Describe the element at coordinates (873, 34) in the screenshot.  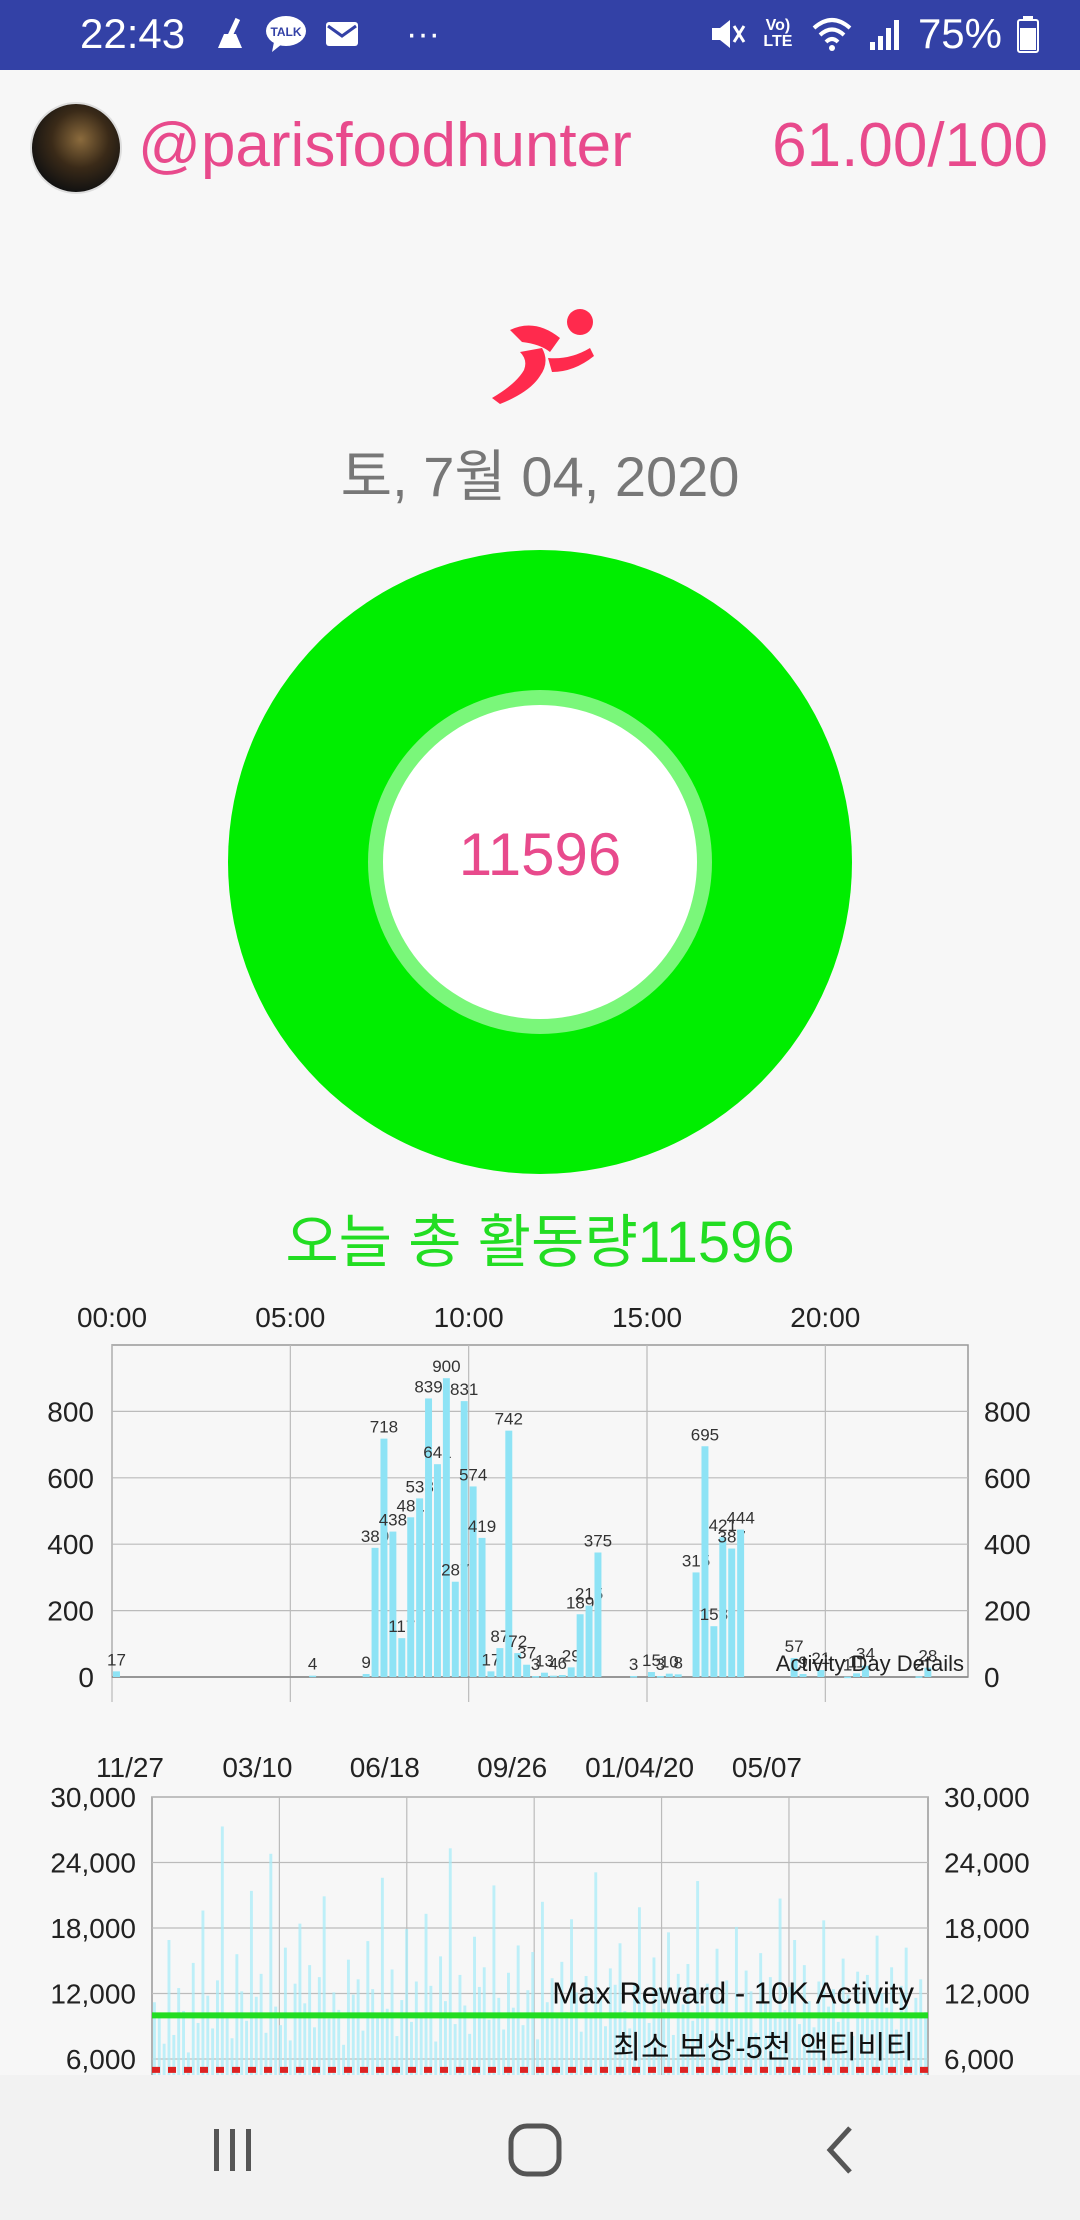
I see `status-system-icons: Vo) LTE 75%` at that location.